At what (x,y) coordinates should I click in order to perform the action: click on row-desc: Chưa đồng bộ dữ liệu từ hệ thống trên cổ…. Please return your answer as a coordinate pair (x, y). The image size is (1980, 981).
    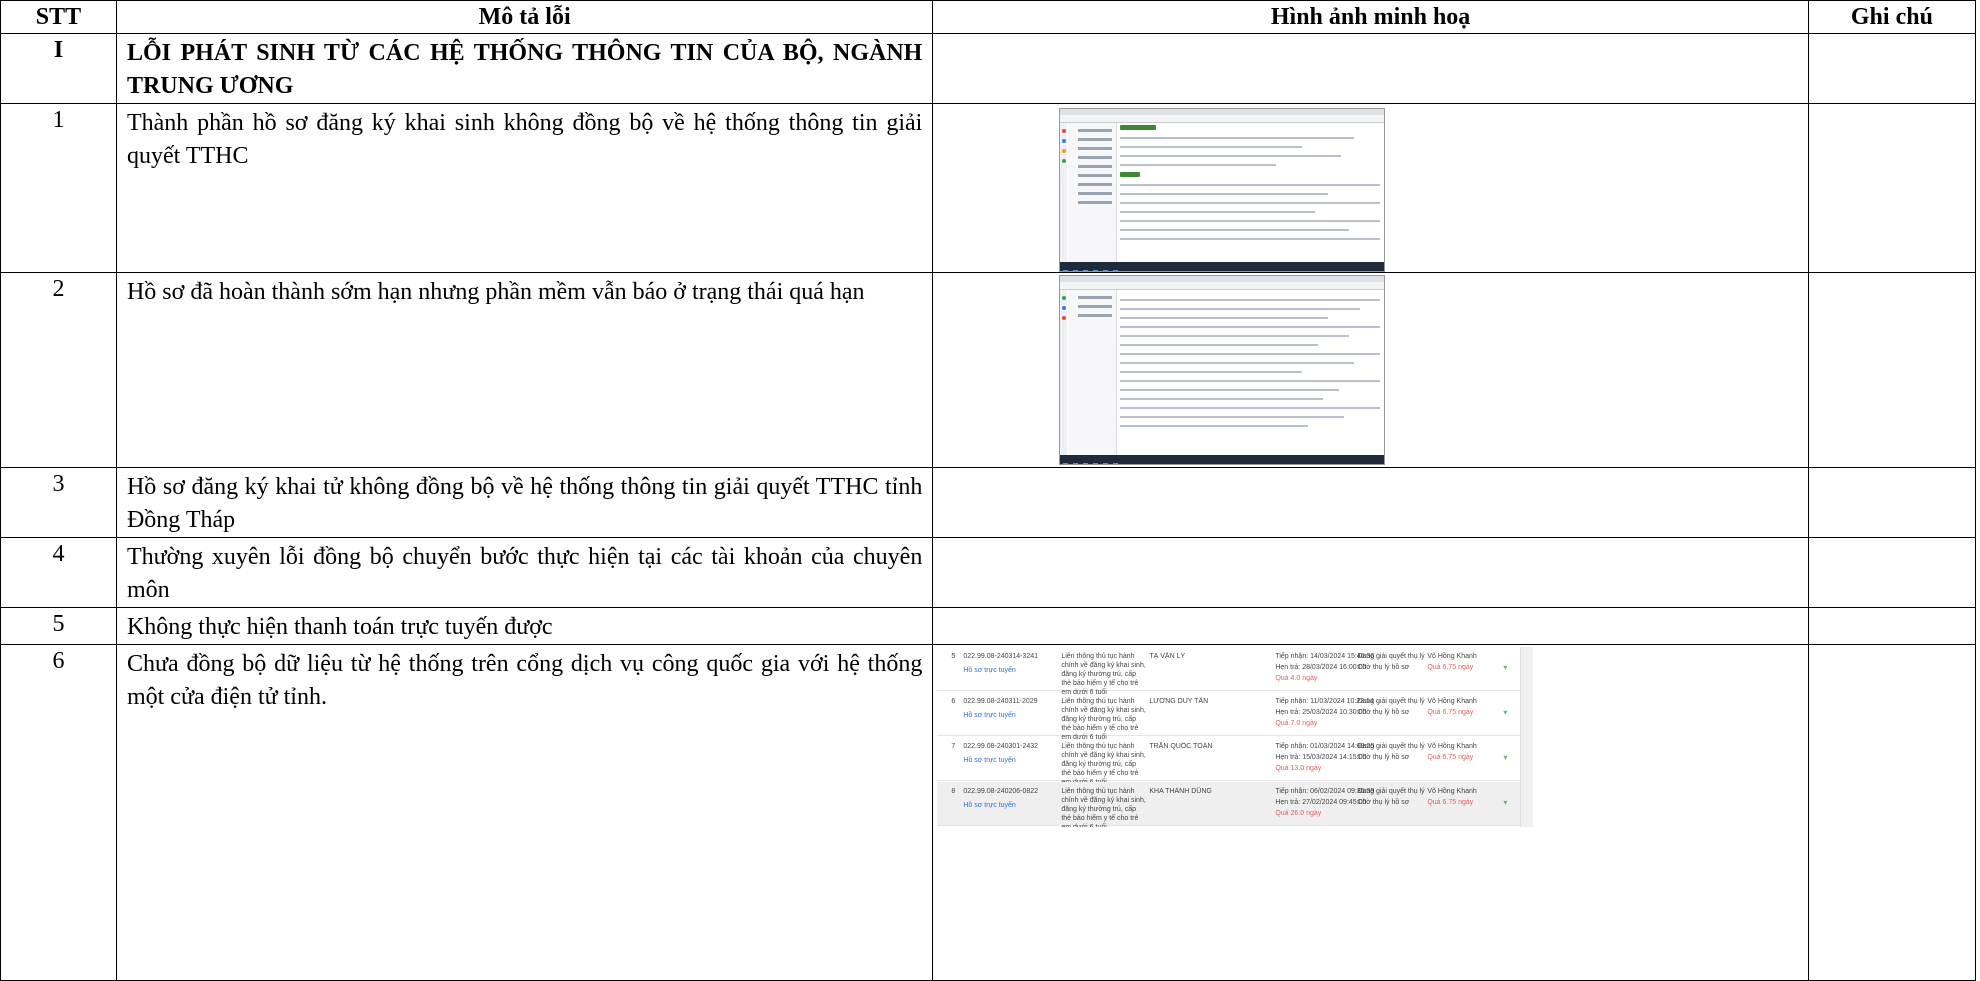
    Looking at the image, I should click on (524, 812).